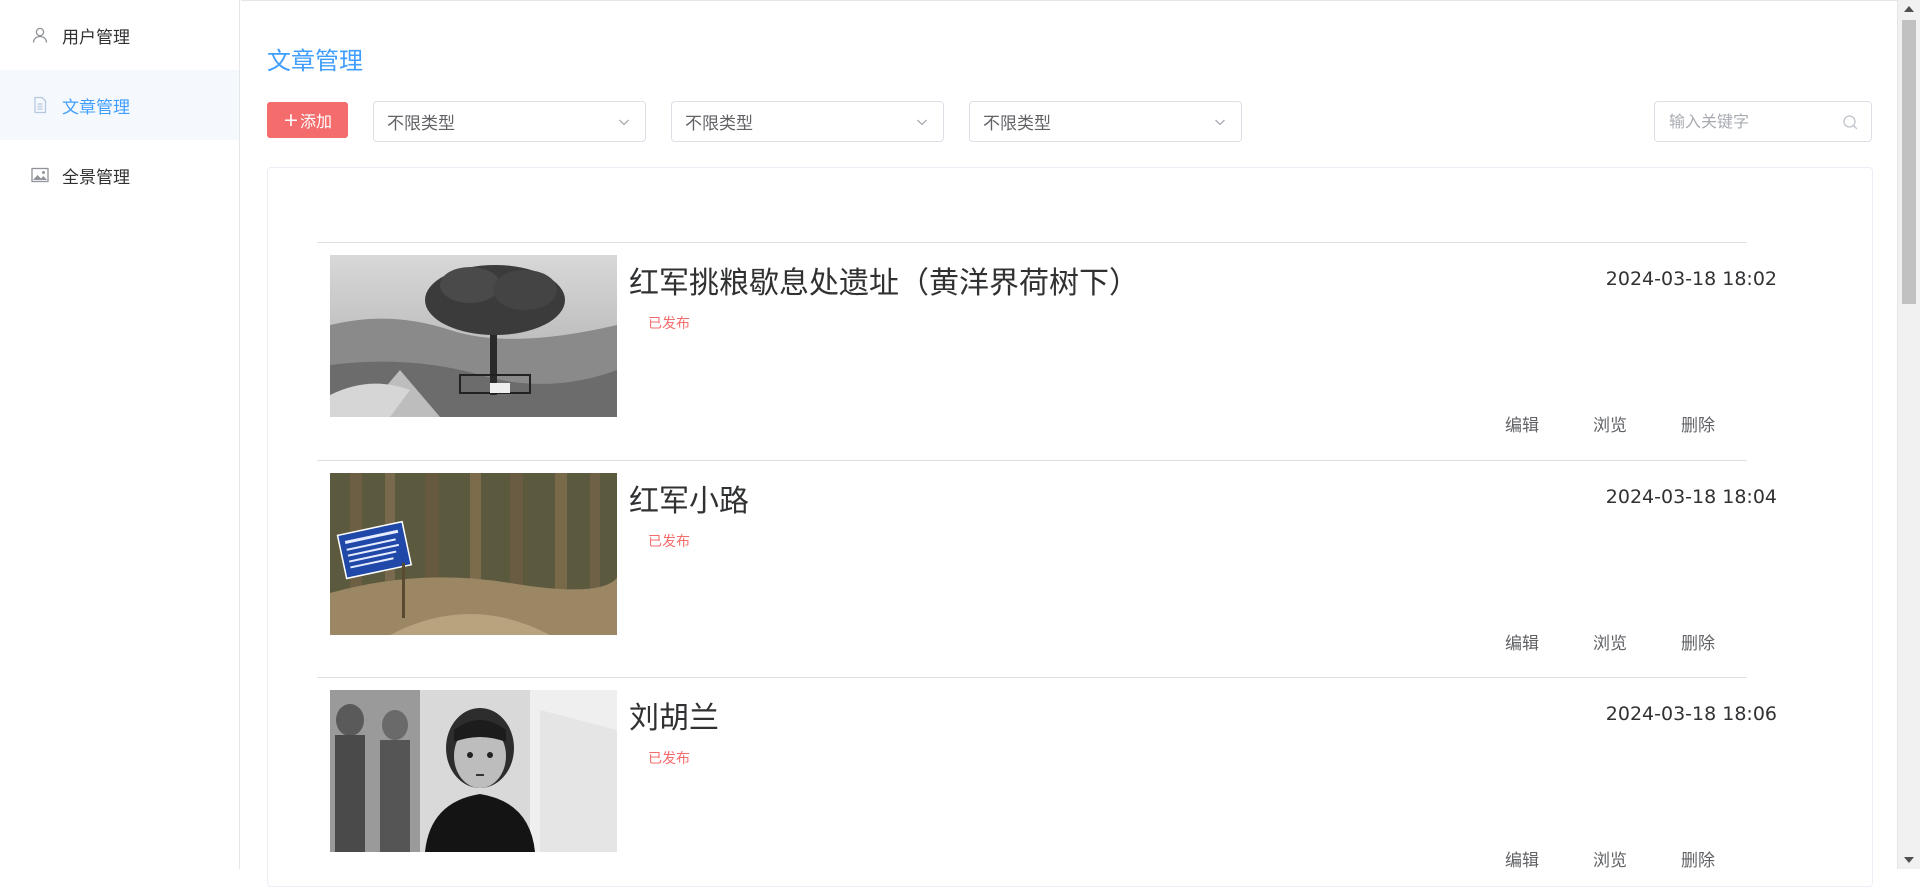 This screenshot has width=1920, height=895. I want to click on search-box, so click(1763, 121).